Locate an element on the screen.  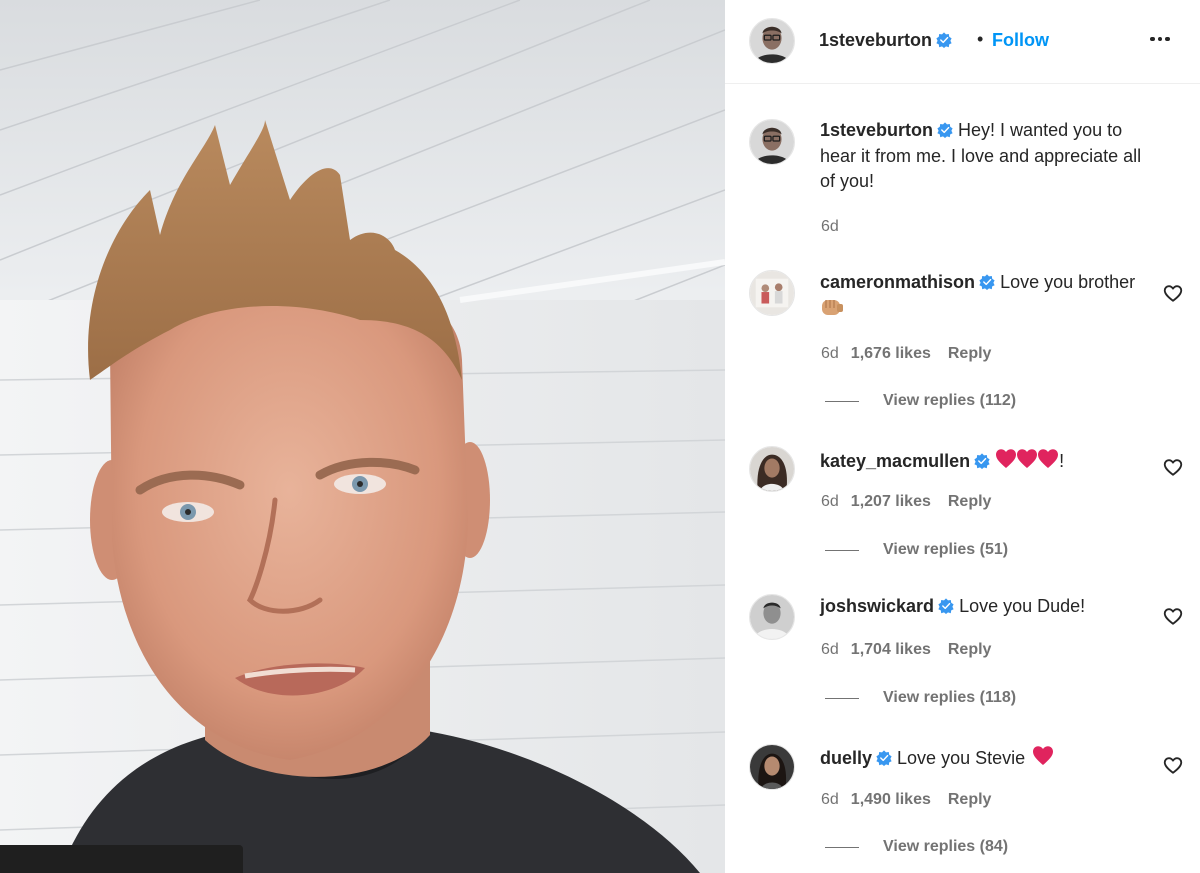
caption-time: 6d is located at coordinates (830, 227).